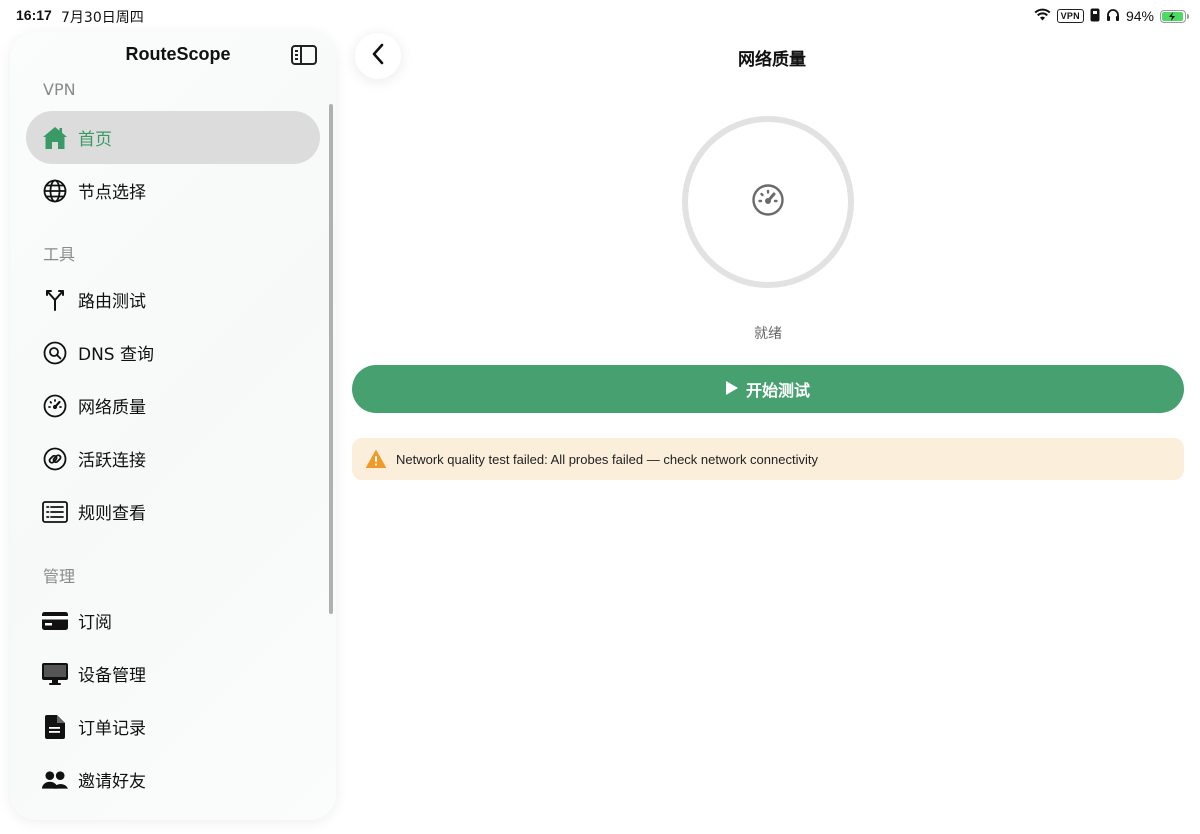  I want to click on status-bar: 16:17 7月30日周四 VPN 94%, so click(600, 17).